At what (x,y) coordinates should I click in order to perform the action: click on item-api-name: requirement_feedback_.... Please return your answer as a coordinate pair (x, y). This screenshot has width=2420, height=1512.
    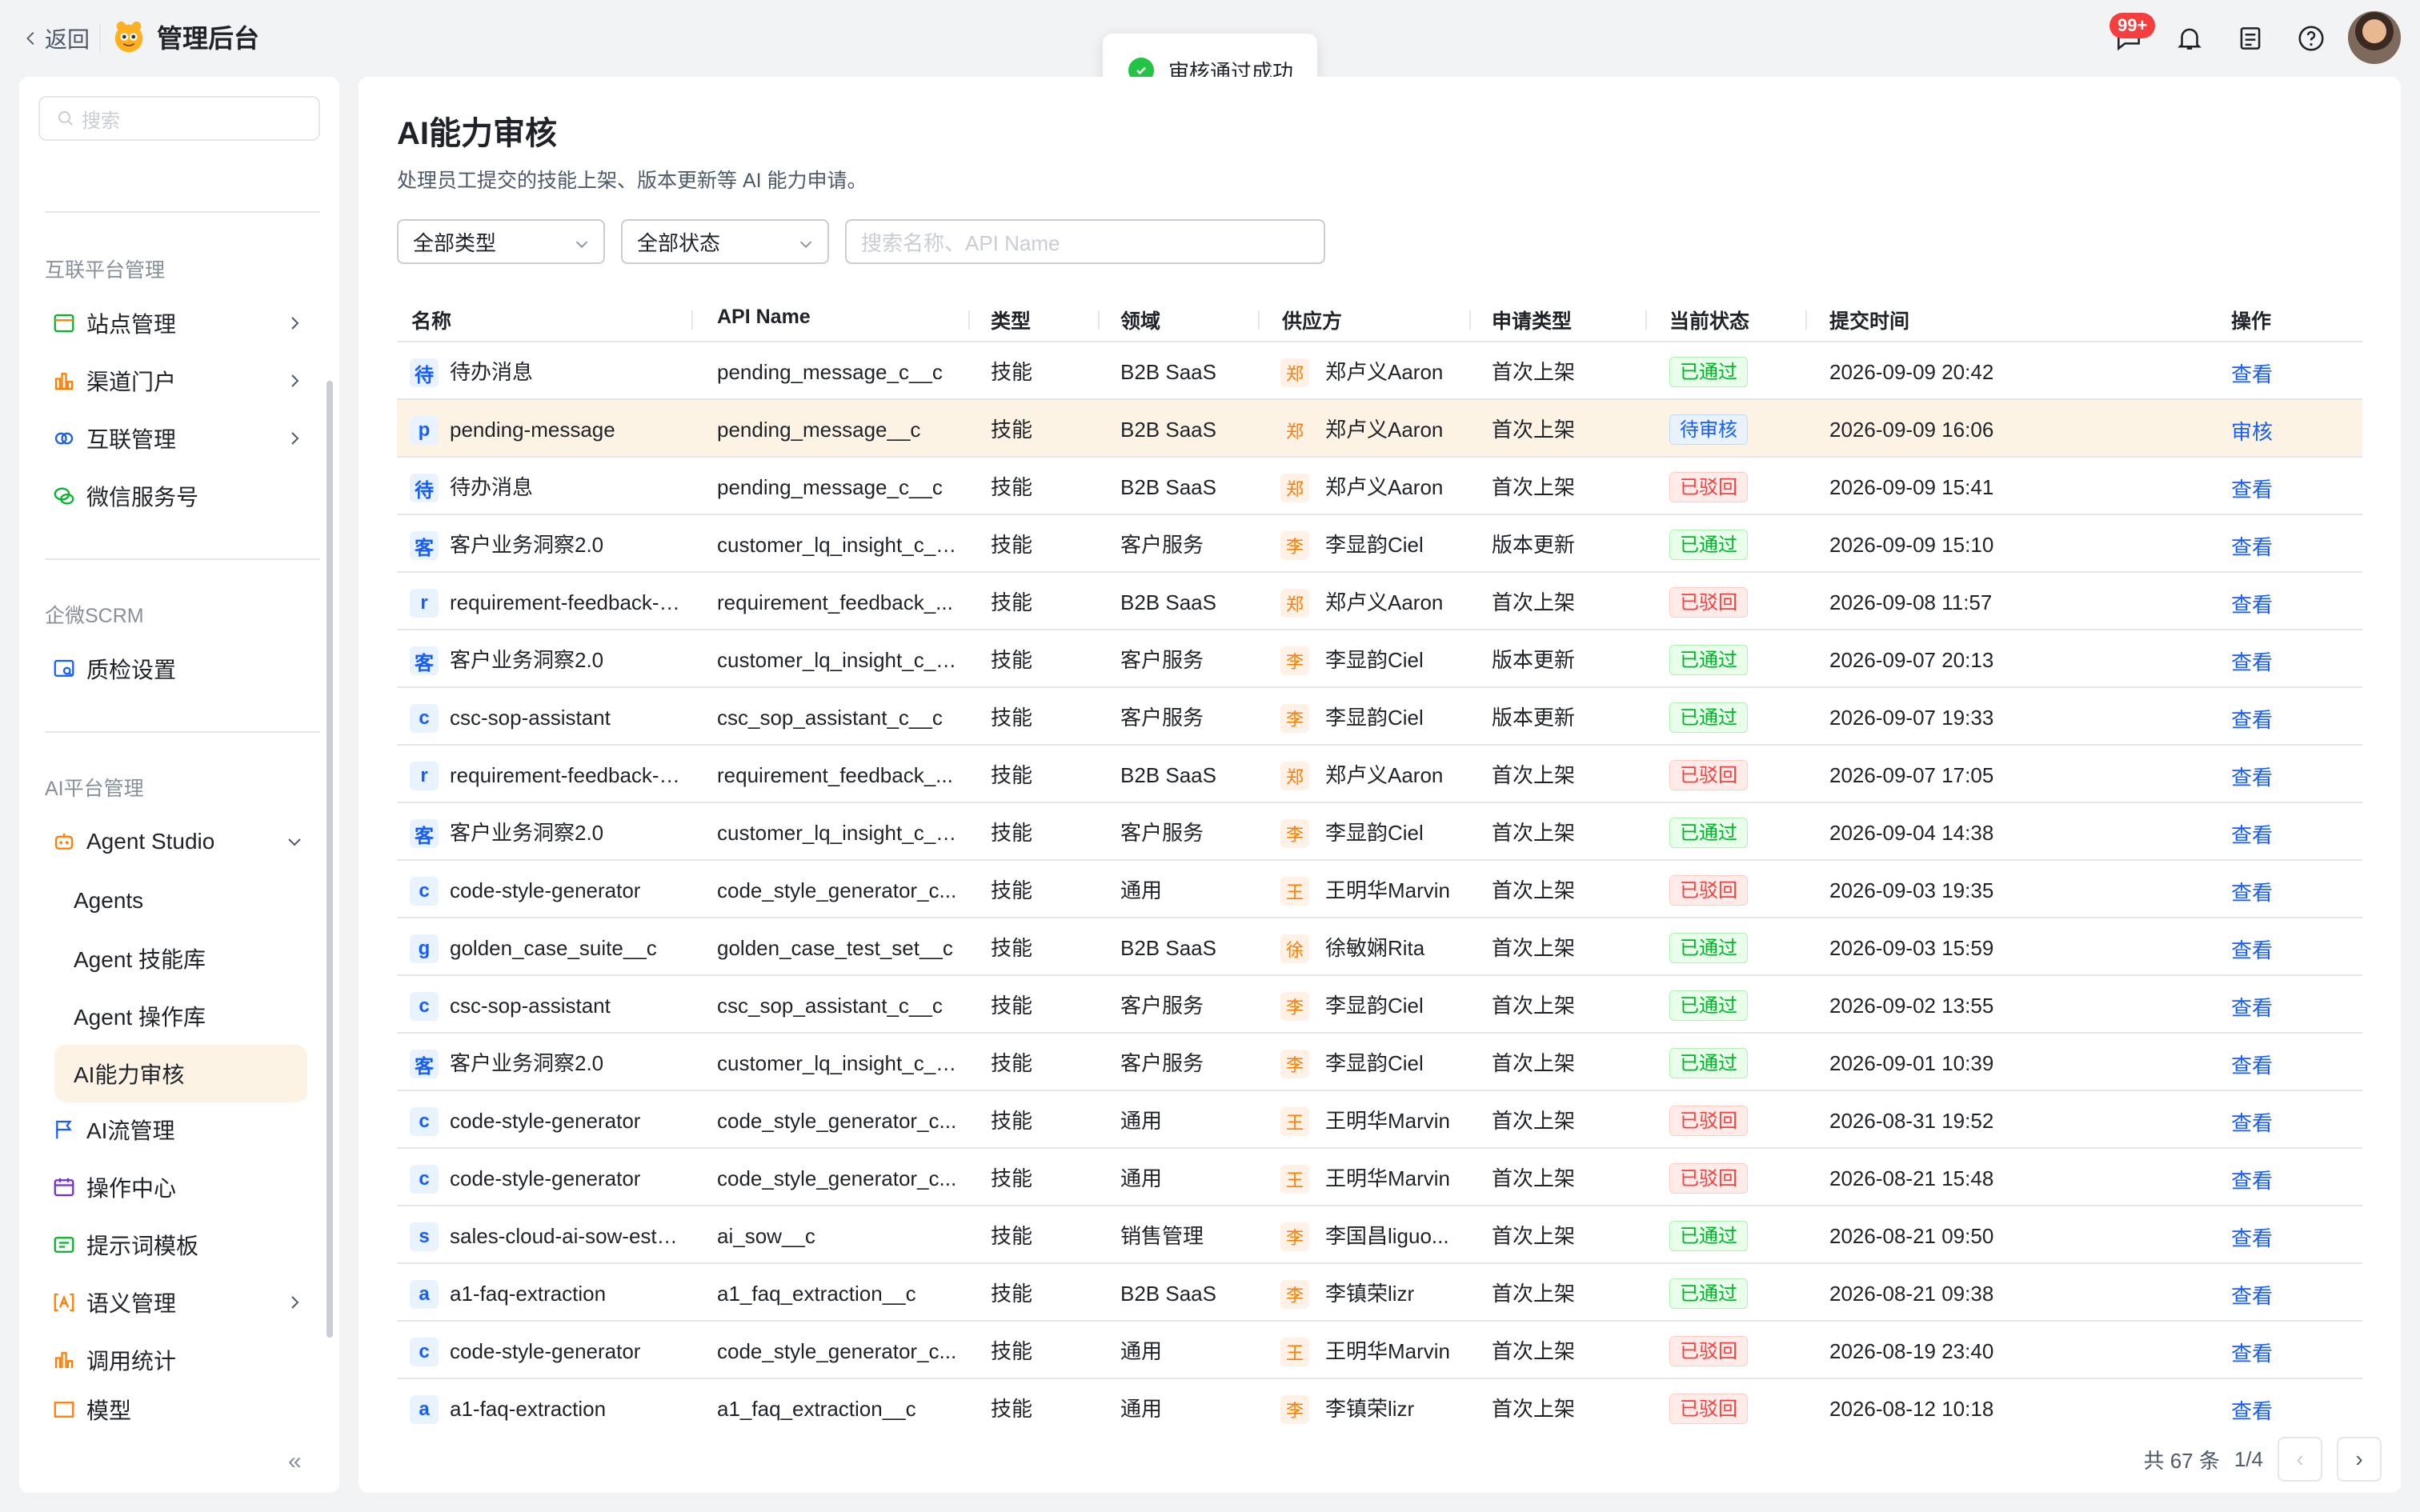
    Looking at the image, I should click on (835, 602).